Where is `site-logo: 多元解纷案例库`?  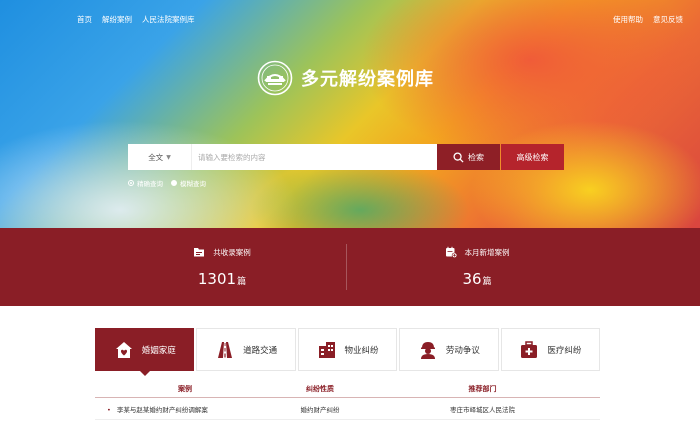 site-logo: 多元解纷案例库 is located at coordinates (345, 78).